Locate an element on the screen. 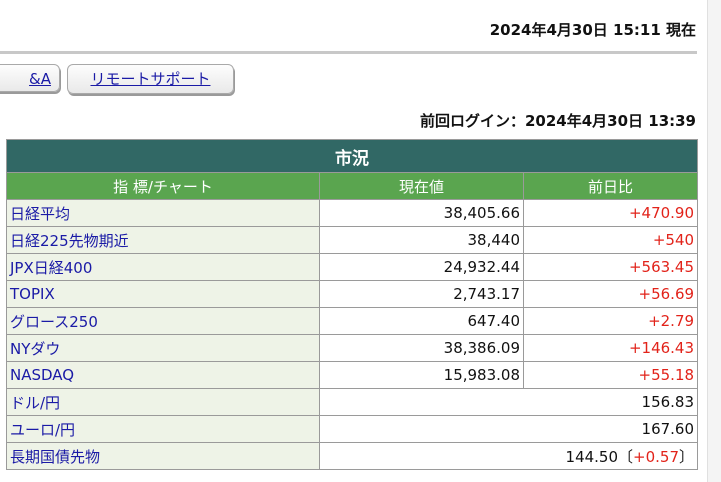 Image resolution: width=721 pixels, height=482 pixels. column-header-current: 現在値 is located at coordinates (421, 186).